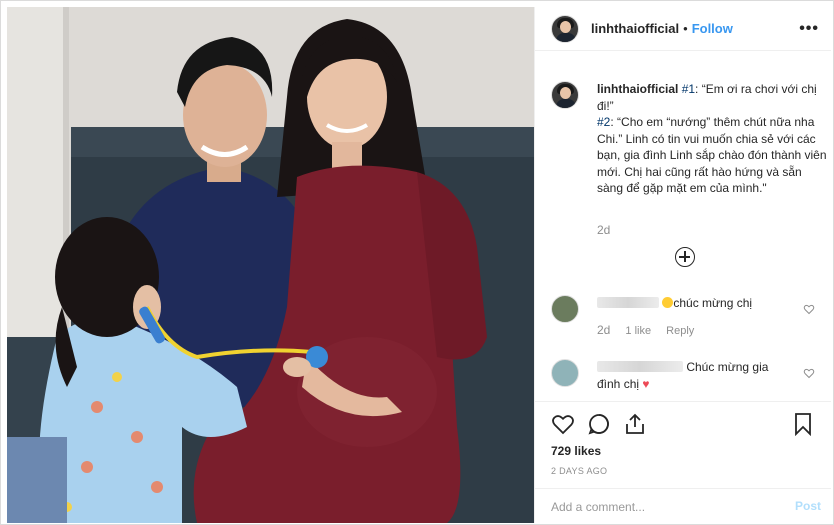 The height and width of the screenshot is (525, 834). What do you see at coordinates (809, 29) in the screenshot?
I see `more-options-icon: •••` at bounding box center [809, 29].